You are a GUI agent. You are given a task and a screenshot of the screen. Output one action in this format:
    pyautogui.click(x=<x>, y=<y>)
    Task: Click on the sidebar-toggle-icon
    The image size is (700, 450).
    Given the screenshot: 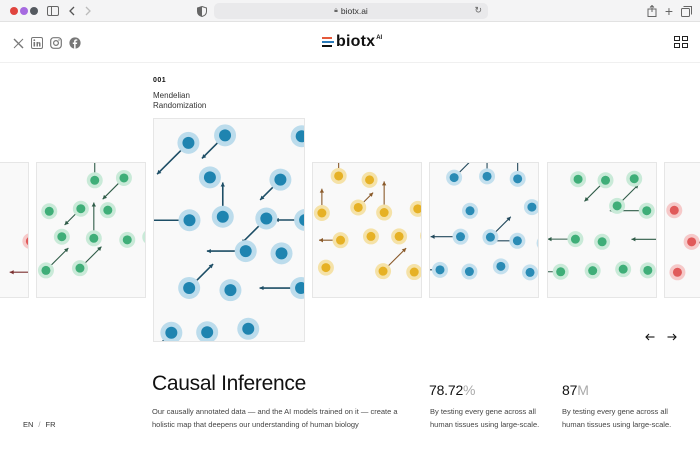 What is the action you would take?
    pyautogui.click(x=53, y=11)
    